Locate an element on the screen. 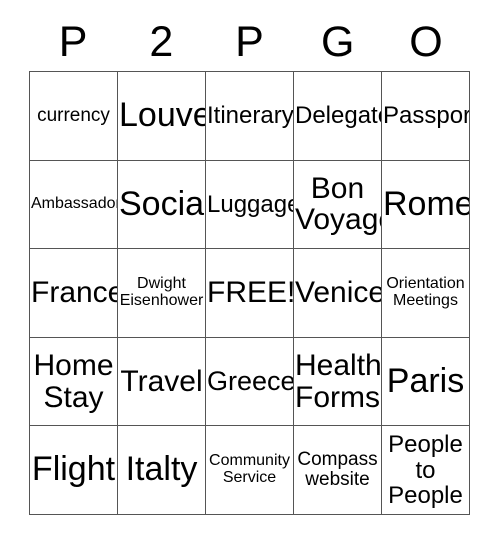 Image resolution: width=500 pixels, height=544 pixels. bingo-cell: Dwight Eisenhower is located at coordinates (162, 293).